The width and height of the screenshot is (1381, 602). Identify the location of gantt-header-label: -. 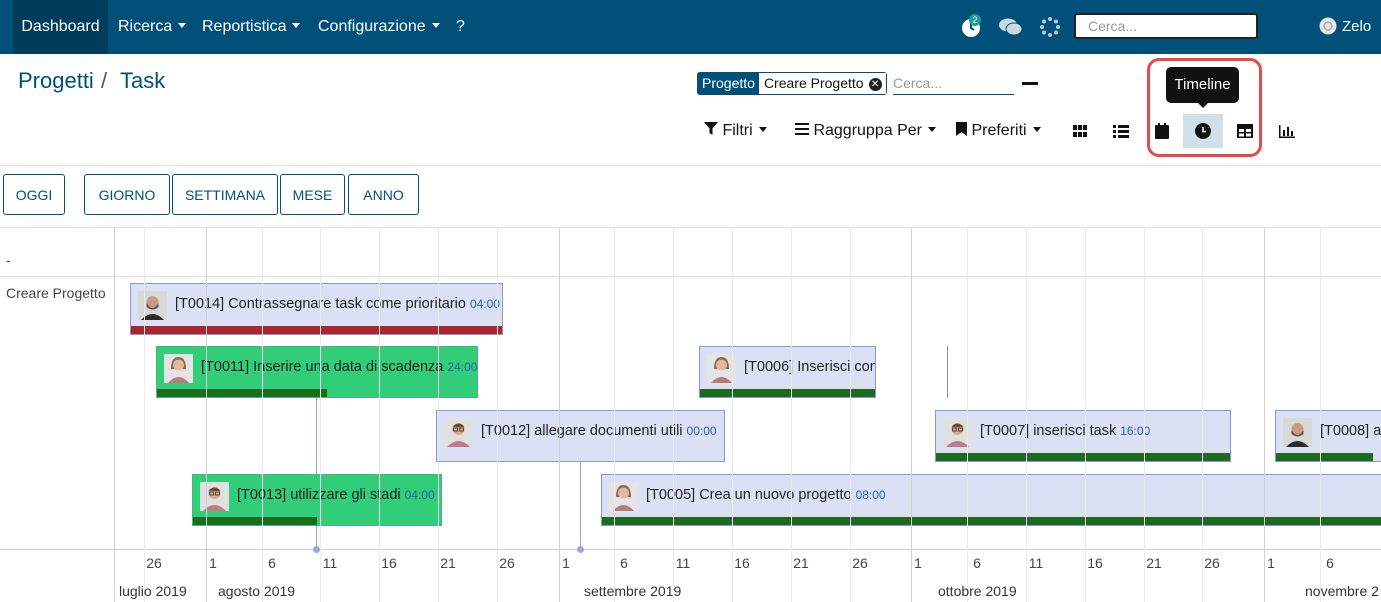
(8, 260).